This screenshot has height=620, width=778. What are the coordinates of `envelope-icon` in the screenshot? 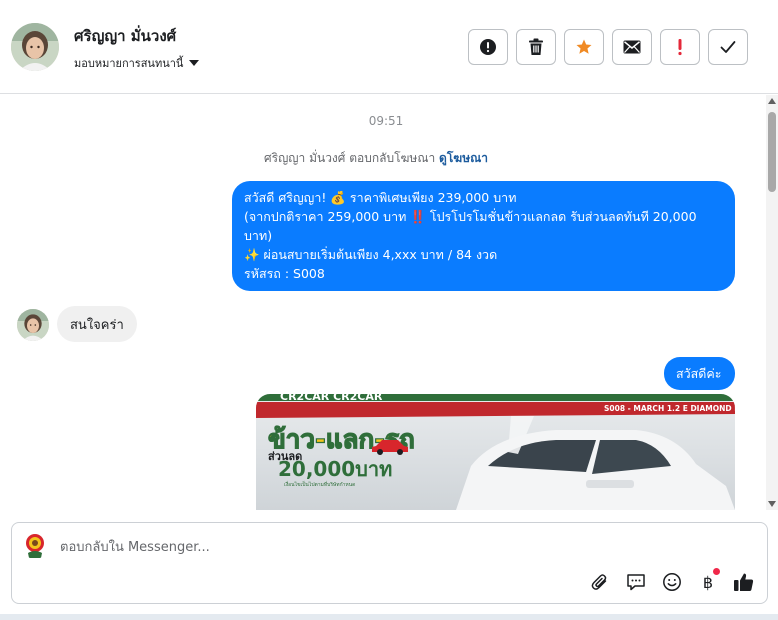 It's located at (632, 47).